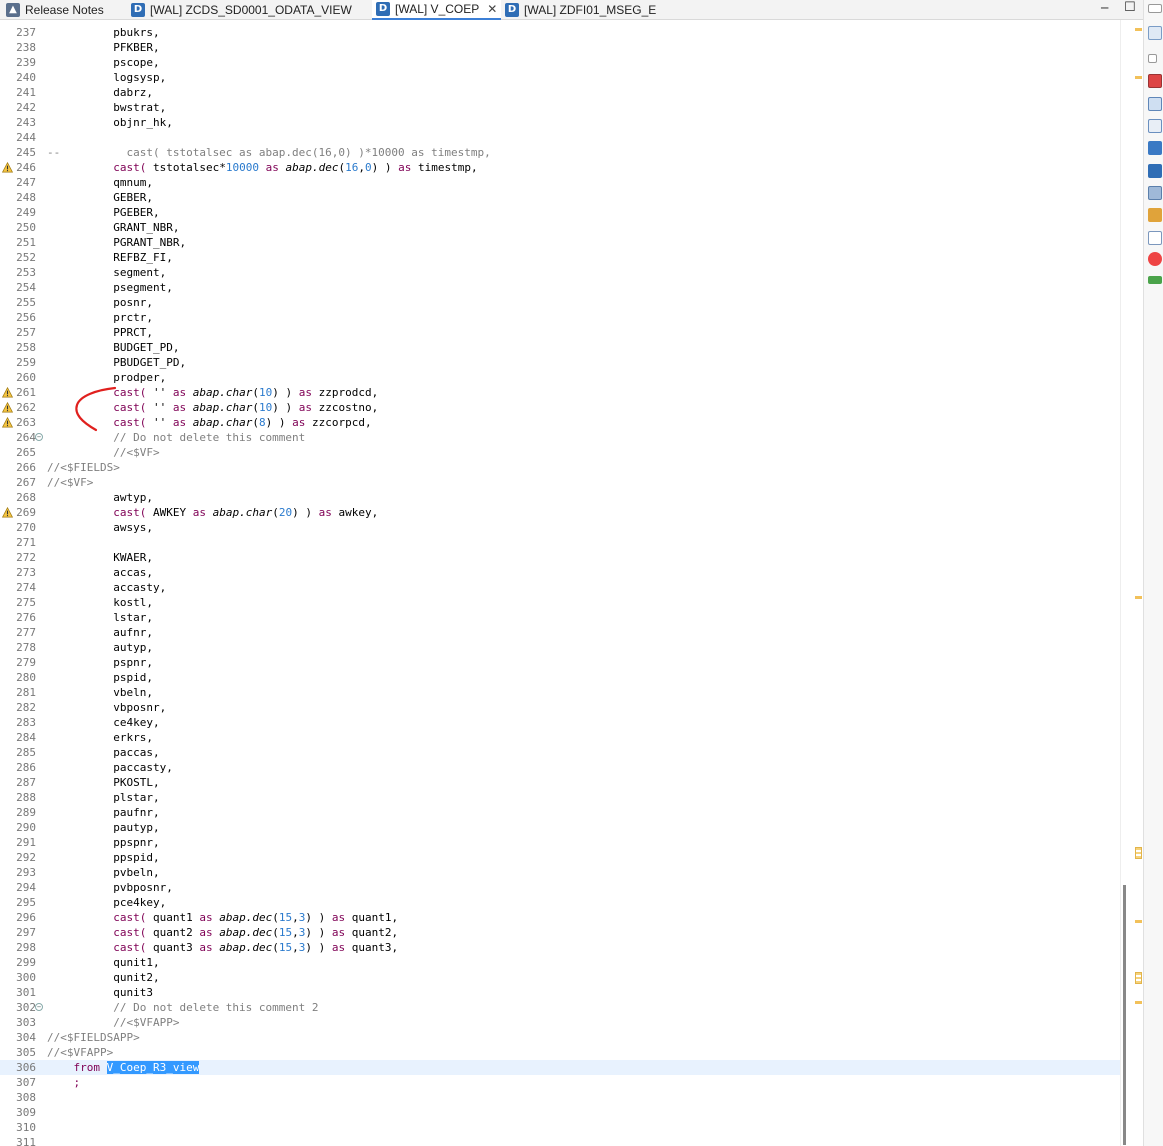 The image size is (1163, 1146). I want to click on problems-icon, so click(1155, 81).